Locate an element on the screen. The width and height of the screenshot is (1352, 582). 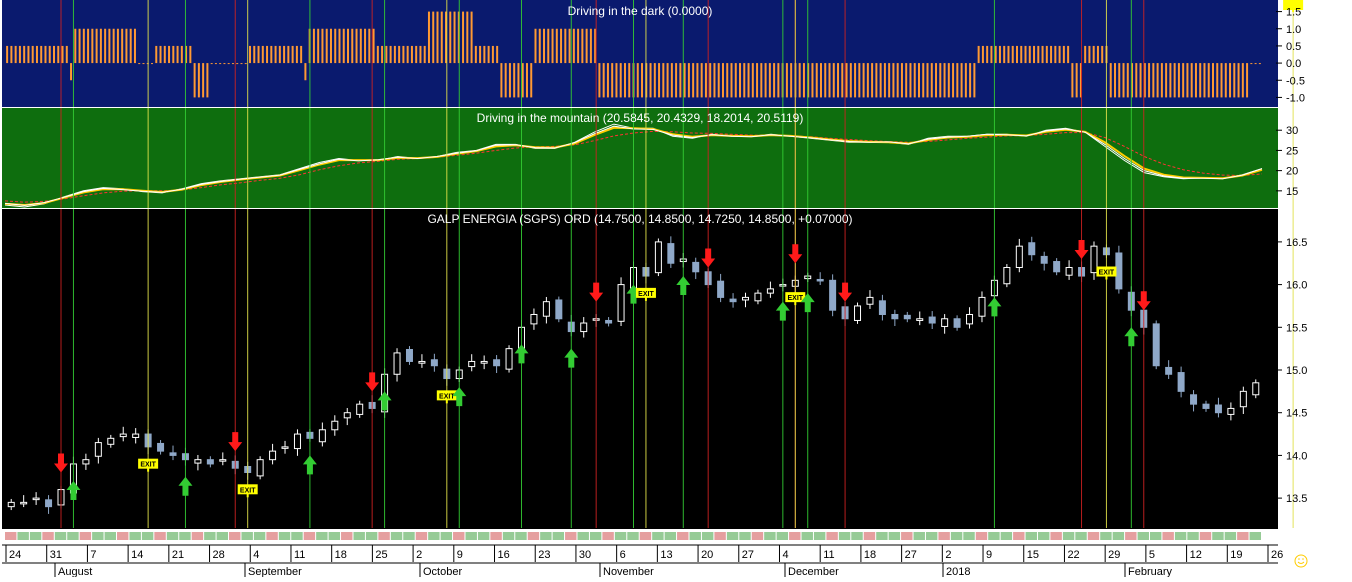
month-label: February is located at coordinates (1150, 571).